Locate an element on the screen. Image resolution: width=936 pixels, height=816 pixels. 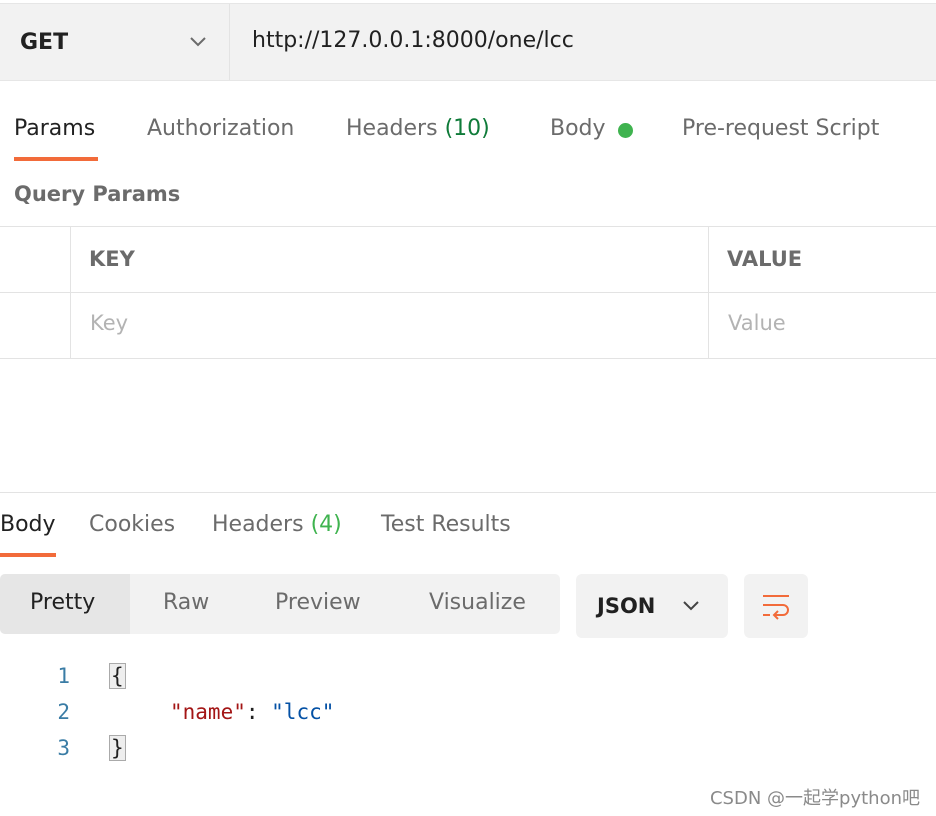
tab-params: Params is located at coordinates (54, 128).